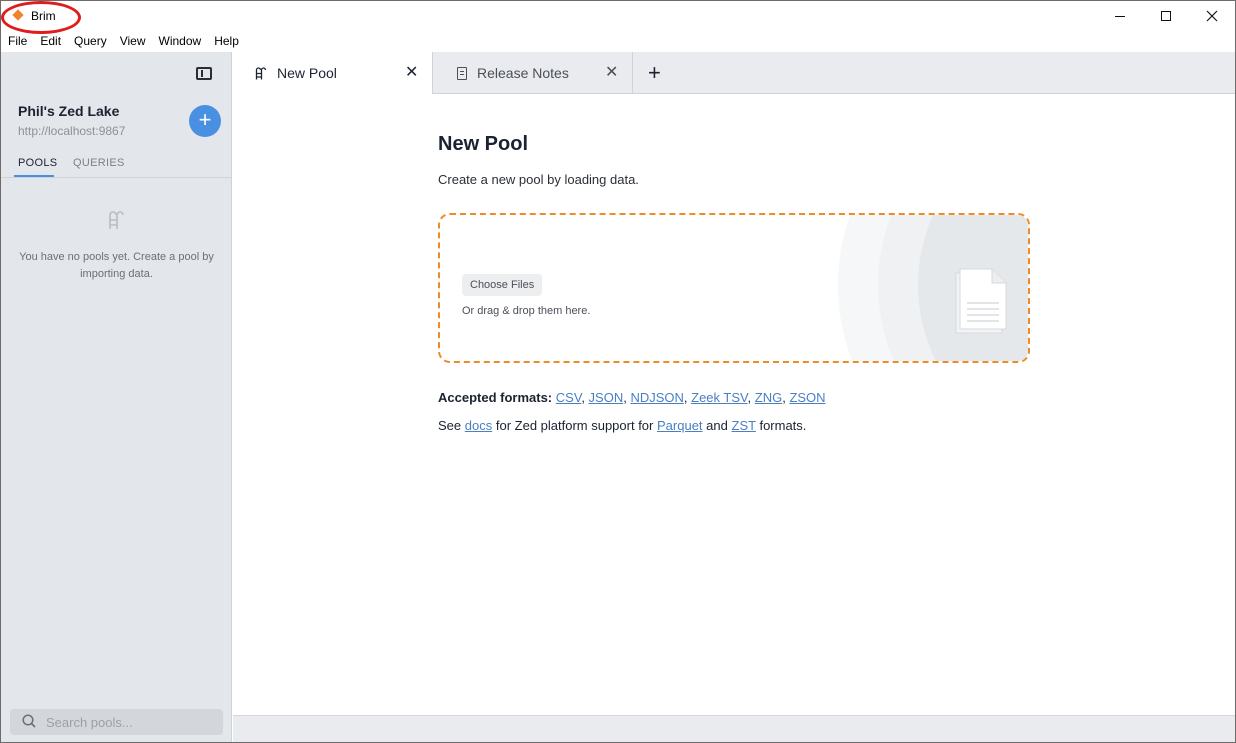 The image size is (1236, 743). Describe the element at coordinates (783, 425) in the screenshot. I see `docs-suffix: formats.` at that location.